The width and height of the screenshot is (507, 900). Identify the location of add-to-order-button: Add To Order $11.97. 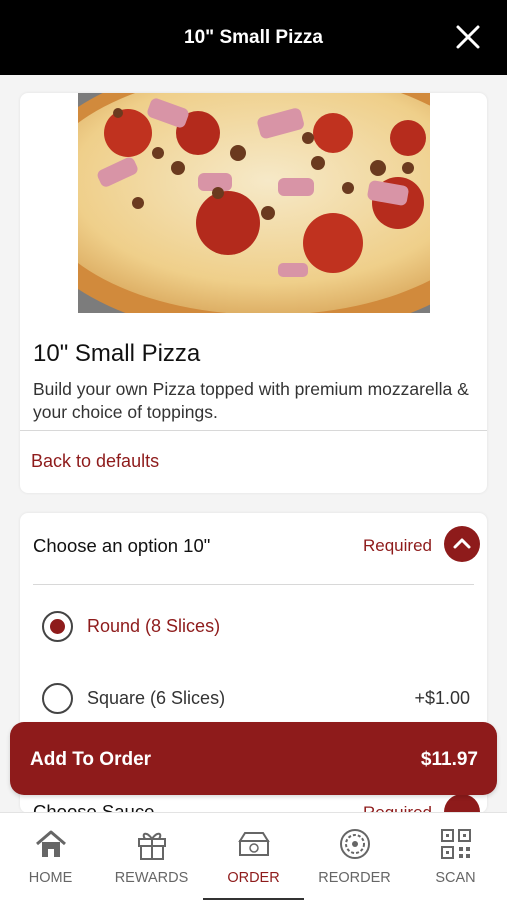
(253, 758).